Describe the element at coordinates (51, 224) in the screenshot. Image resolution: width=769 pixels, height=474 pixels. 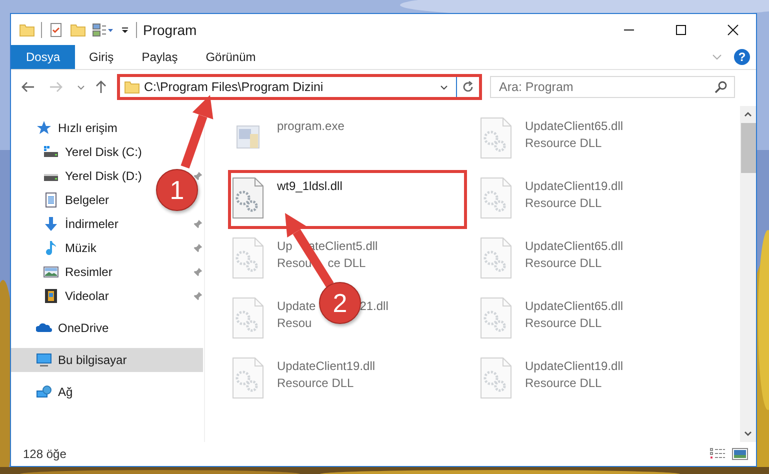
I see `download-icon` at that location.